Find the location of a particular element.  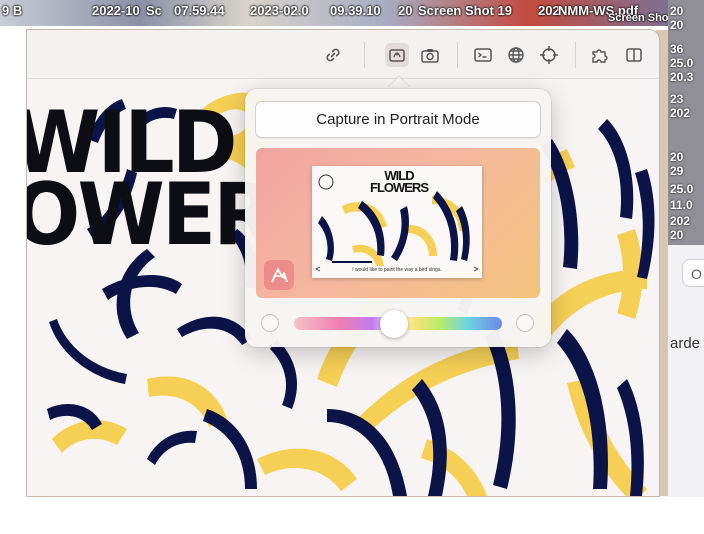

desktop-file-label: 20.3 is located at coordinates (681, 77).